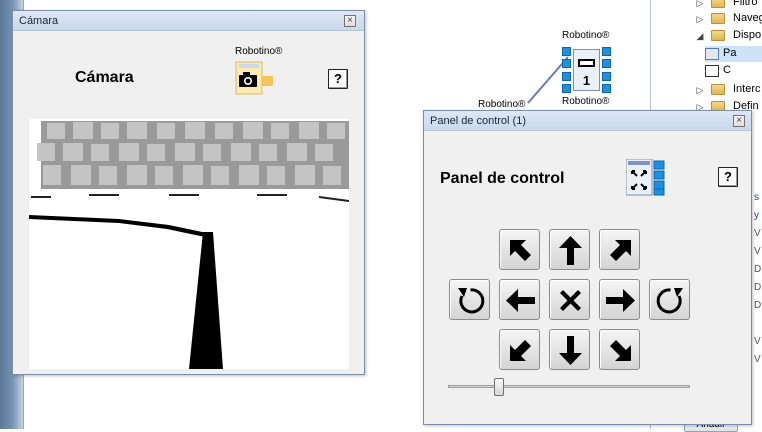 Image resolution: width=762 pixels, height=432 pixels. I want to click on tree-item-panel: Pa, so click(733, 54).